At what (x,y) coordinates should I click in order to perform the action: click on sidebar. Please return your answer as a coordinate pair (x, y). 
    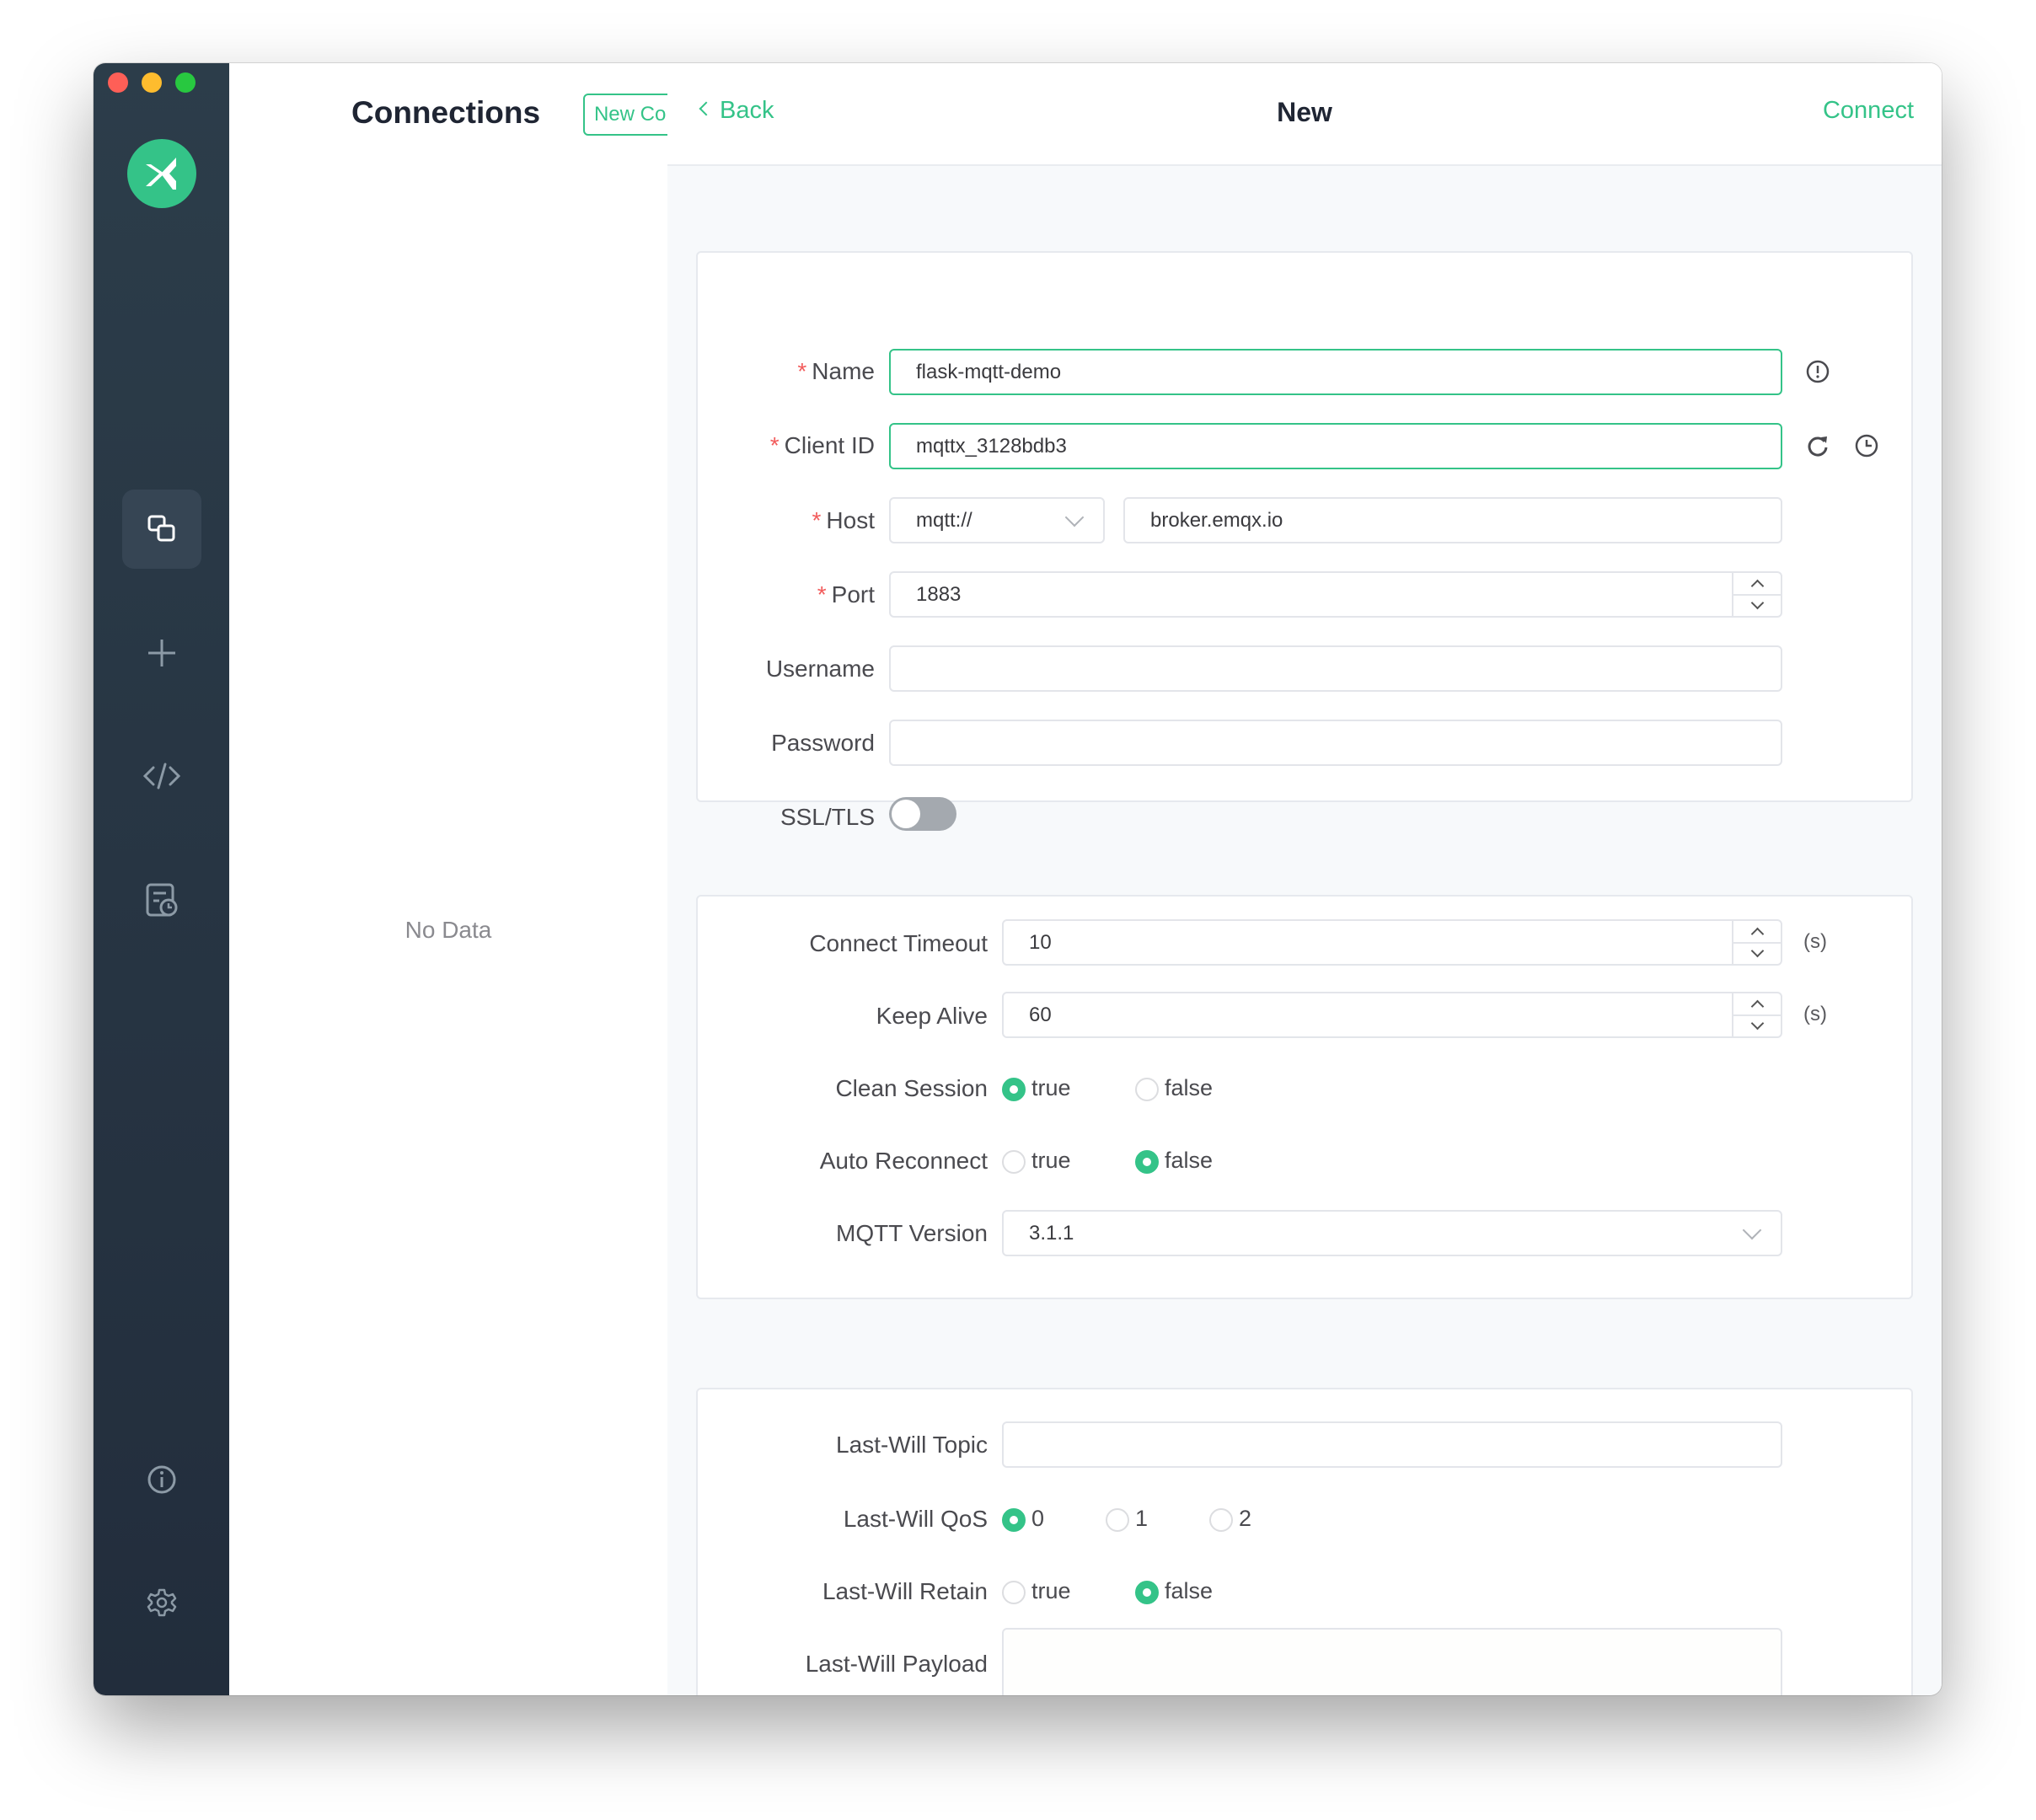
    Looking at the image, I should click on (161, 879).